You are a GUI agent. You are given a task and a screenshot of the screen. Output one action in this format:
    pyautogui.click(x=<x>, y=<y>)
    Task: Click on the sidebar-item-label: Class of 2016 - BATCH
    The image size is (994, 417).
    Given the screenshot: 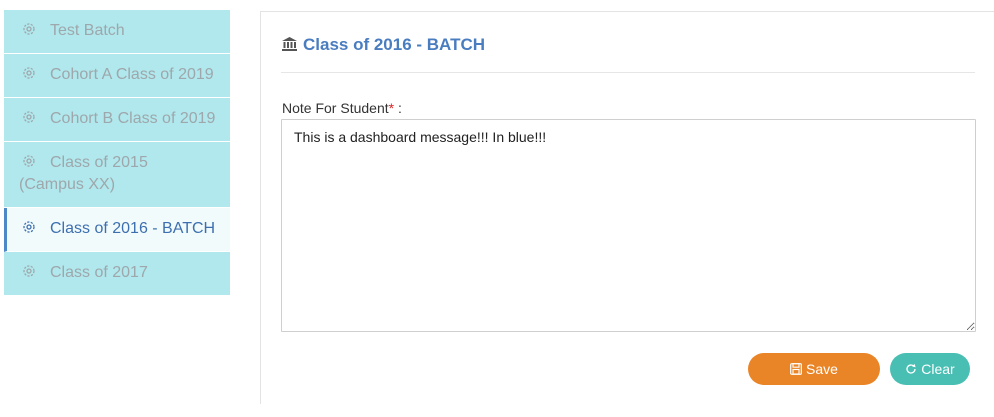 What is the action you would take?
    pyautogui.click(x=133, y=228)
    